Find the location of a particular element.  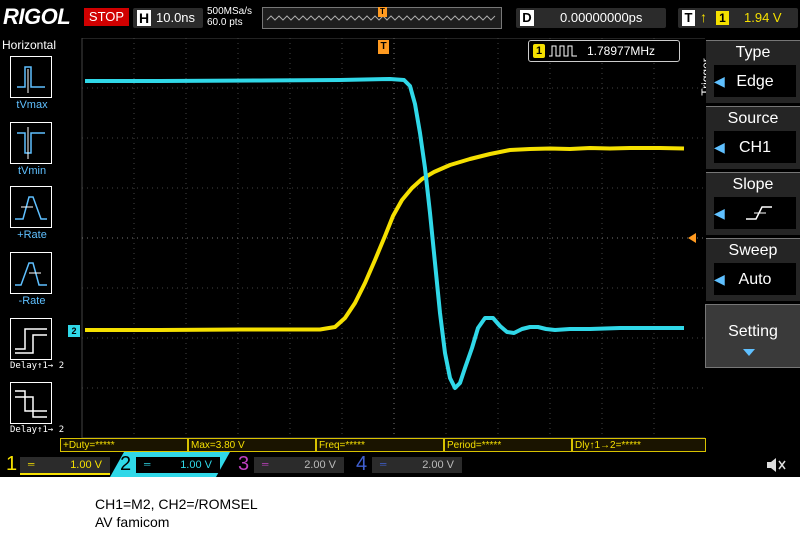

rising-edge-icon is located at coordinates (759, 213).